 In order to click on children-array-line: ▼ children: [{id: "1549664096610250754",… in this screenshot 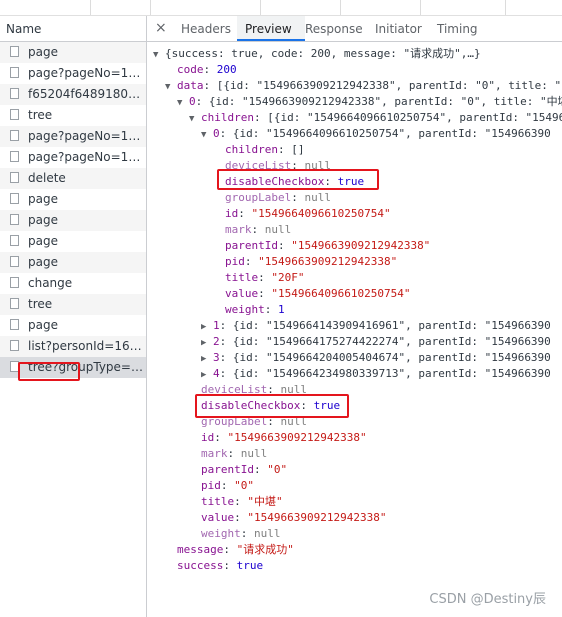, I will do `click(375, 118)`.